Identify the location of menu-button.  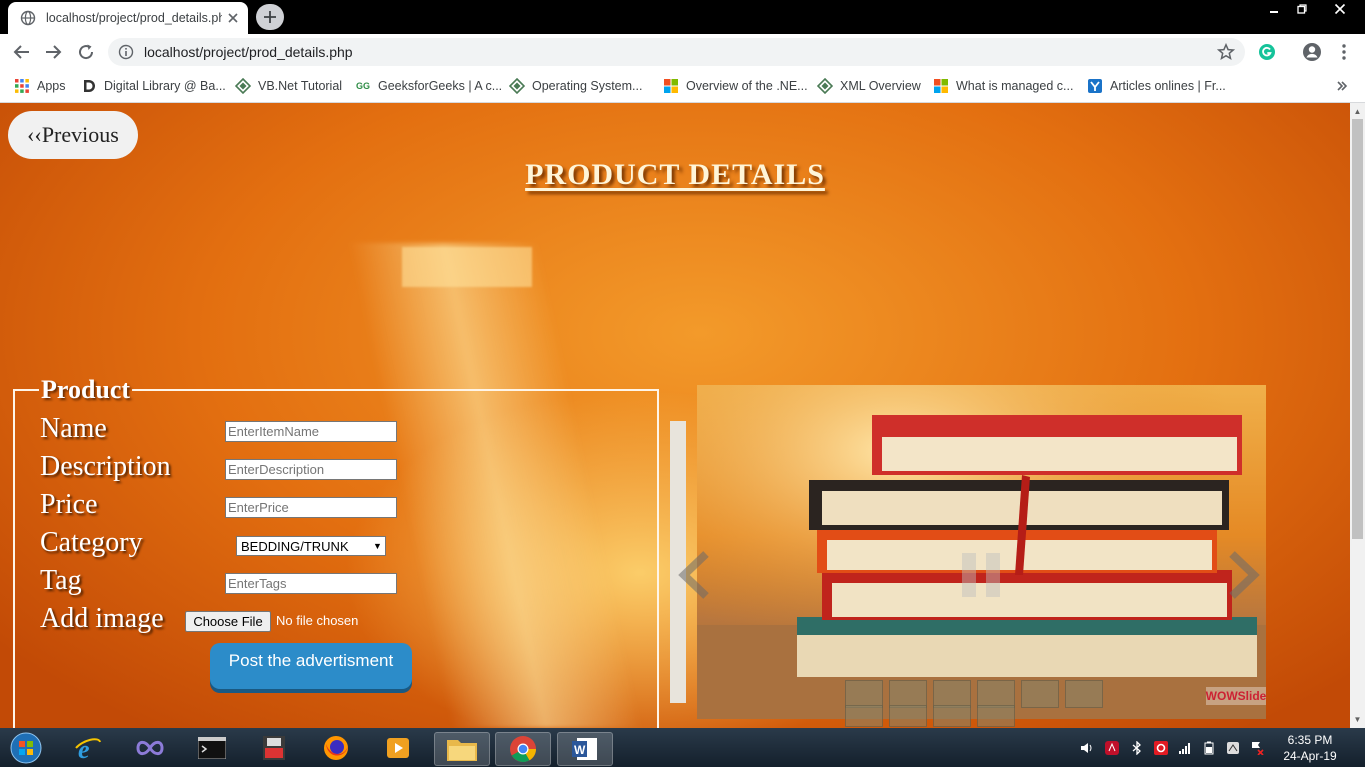
(1344, 52).